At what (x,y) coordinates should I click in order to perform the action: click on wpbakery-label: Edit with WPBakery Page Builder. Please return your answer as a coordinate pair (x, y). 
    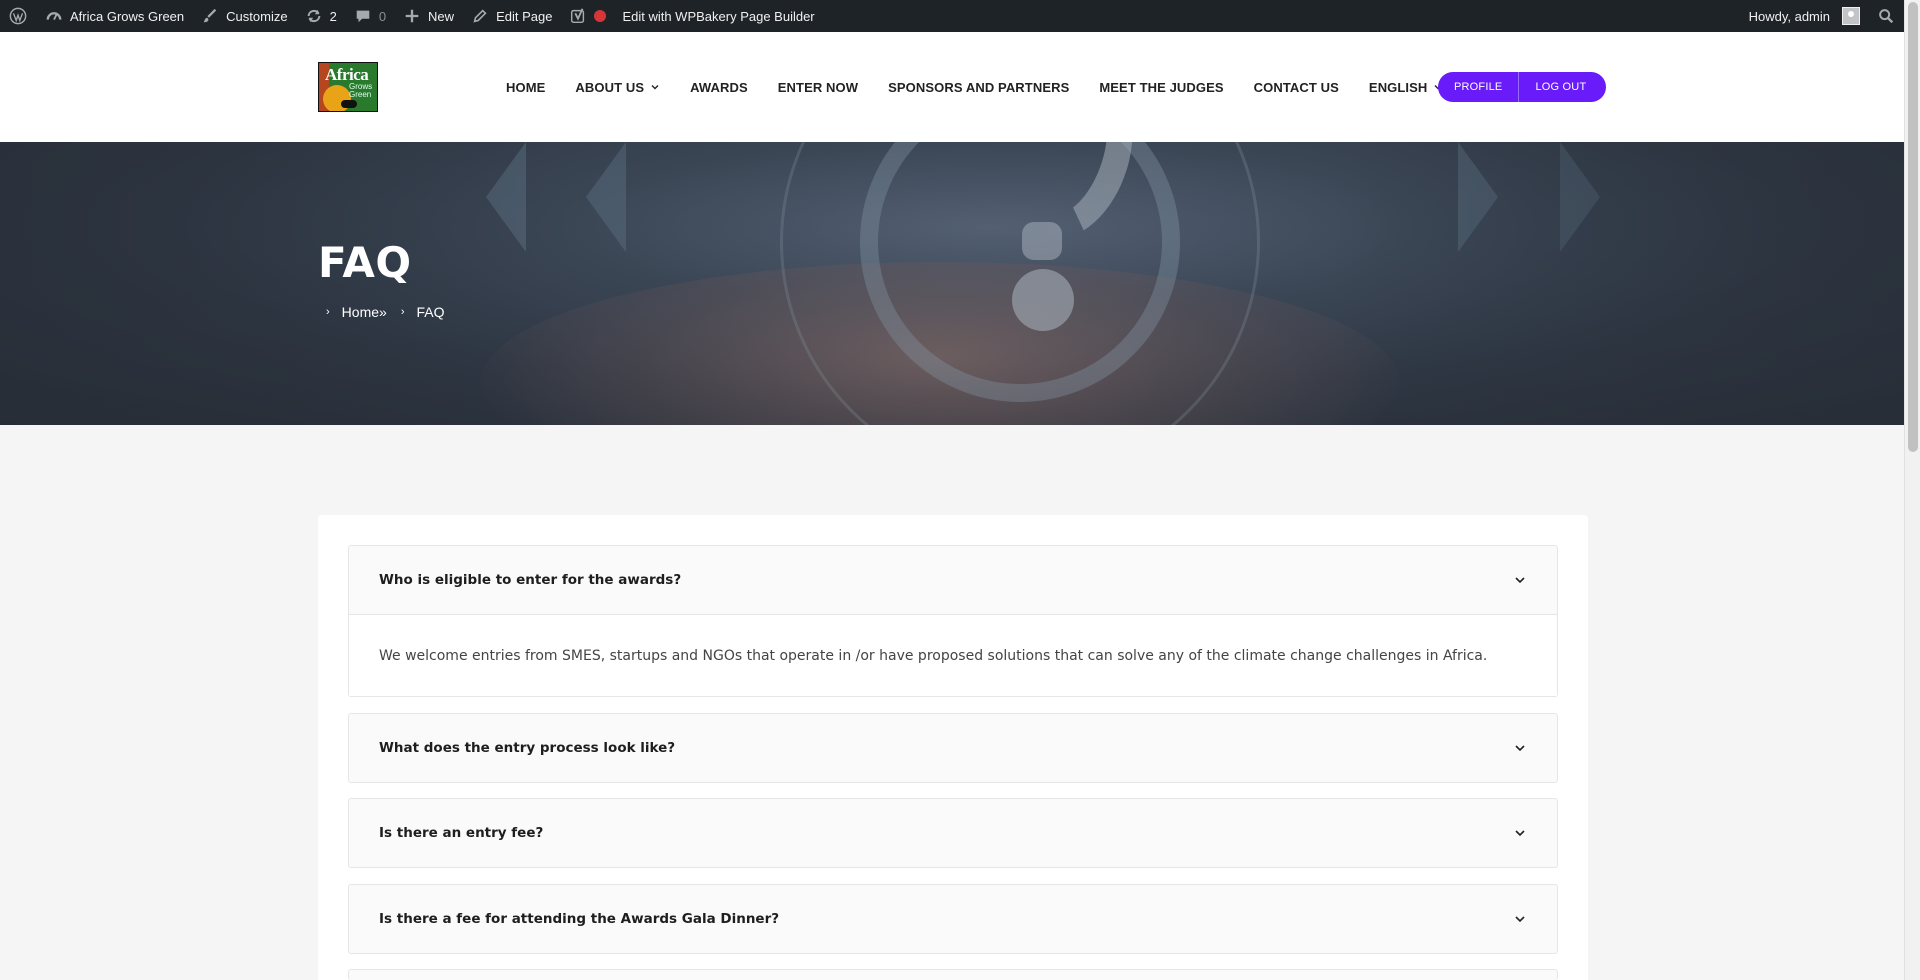
    Looking at the image, I should click on (718, 16).